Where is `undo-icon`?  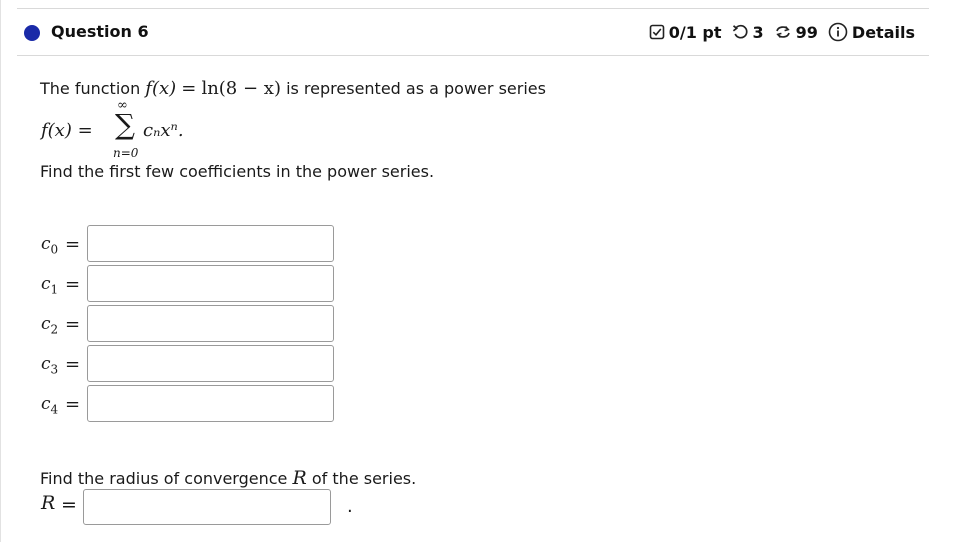
undo-icon is located at coordinates (740, 32).